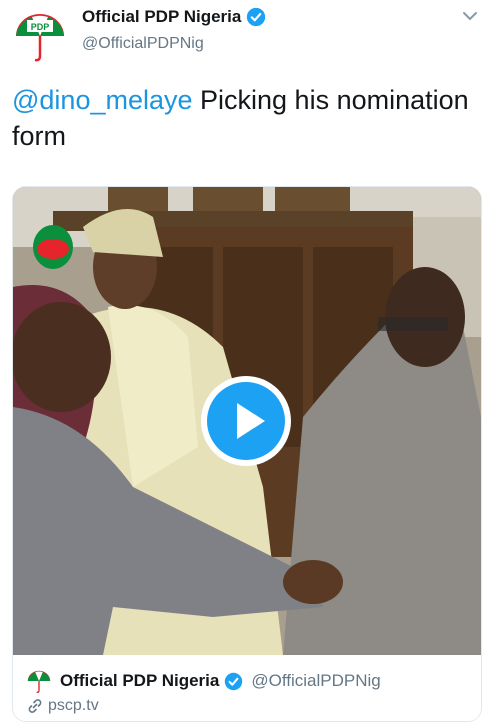 Image resolution: width=493 pixels, height=722 pixels. Describe the element at coordinates (73, 706) in the screenshot. I see `card-link-text: pscp.tv` at that location.